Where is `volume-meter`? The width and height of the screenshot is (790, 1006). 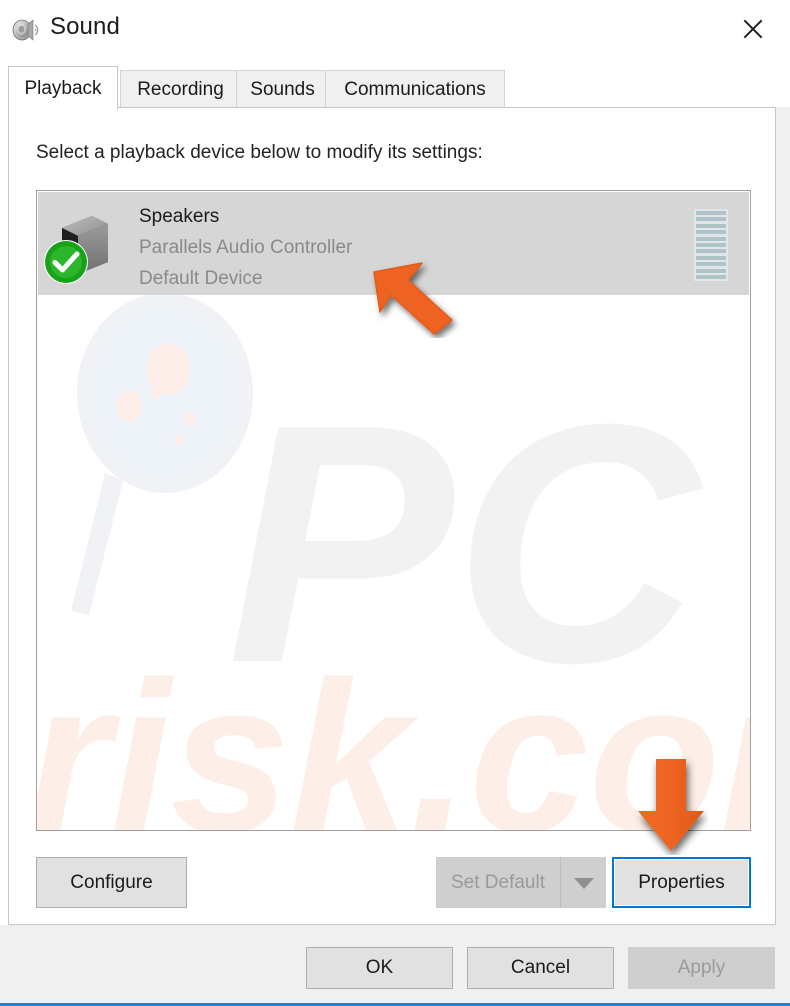
volume-meter is located at coordinates (711, 245).